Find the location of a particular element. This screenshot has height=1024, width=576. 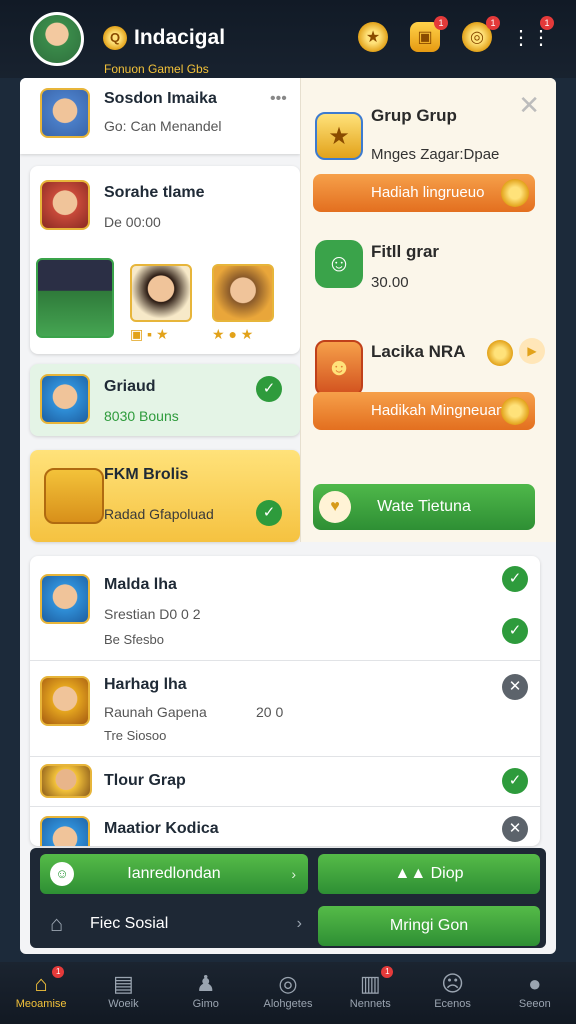

star-badge-icon: ★ is located at coordinates (339, 136).